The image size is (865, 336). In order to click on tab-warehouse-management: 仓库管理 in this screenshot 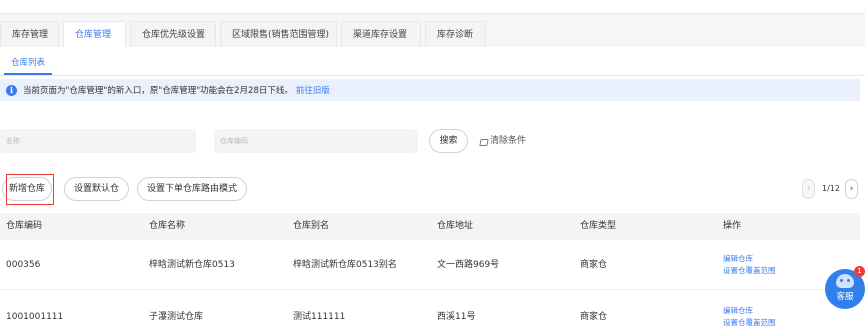, I will do `click(94, 34)`.